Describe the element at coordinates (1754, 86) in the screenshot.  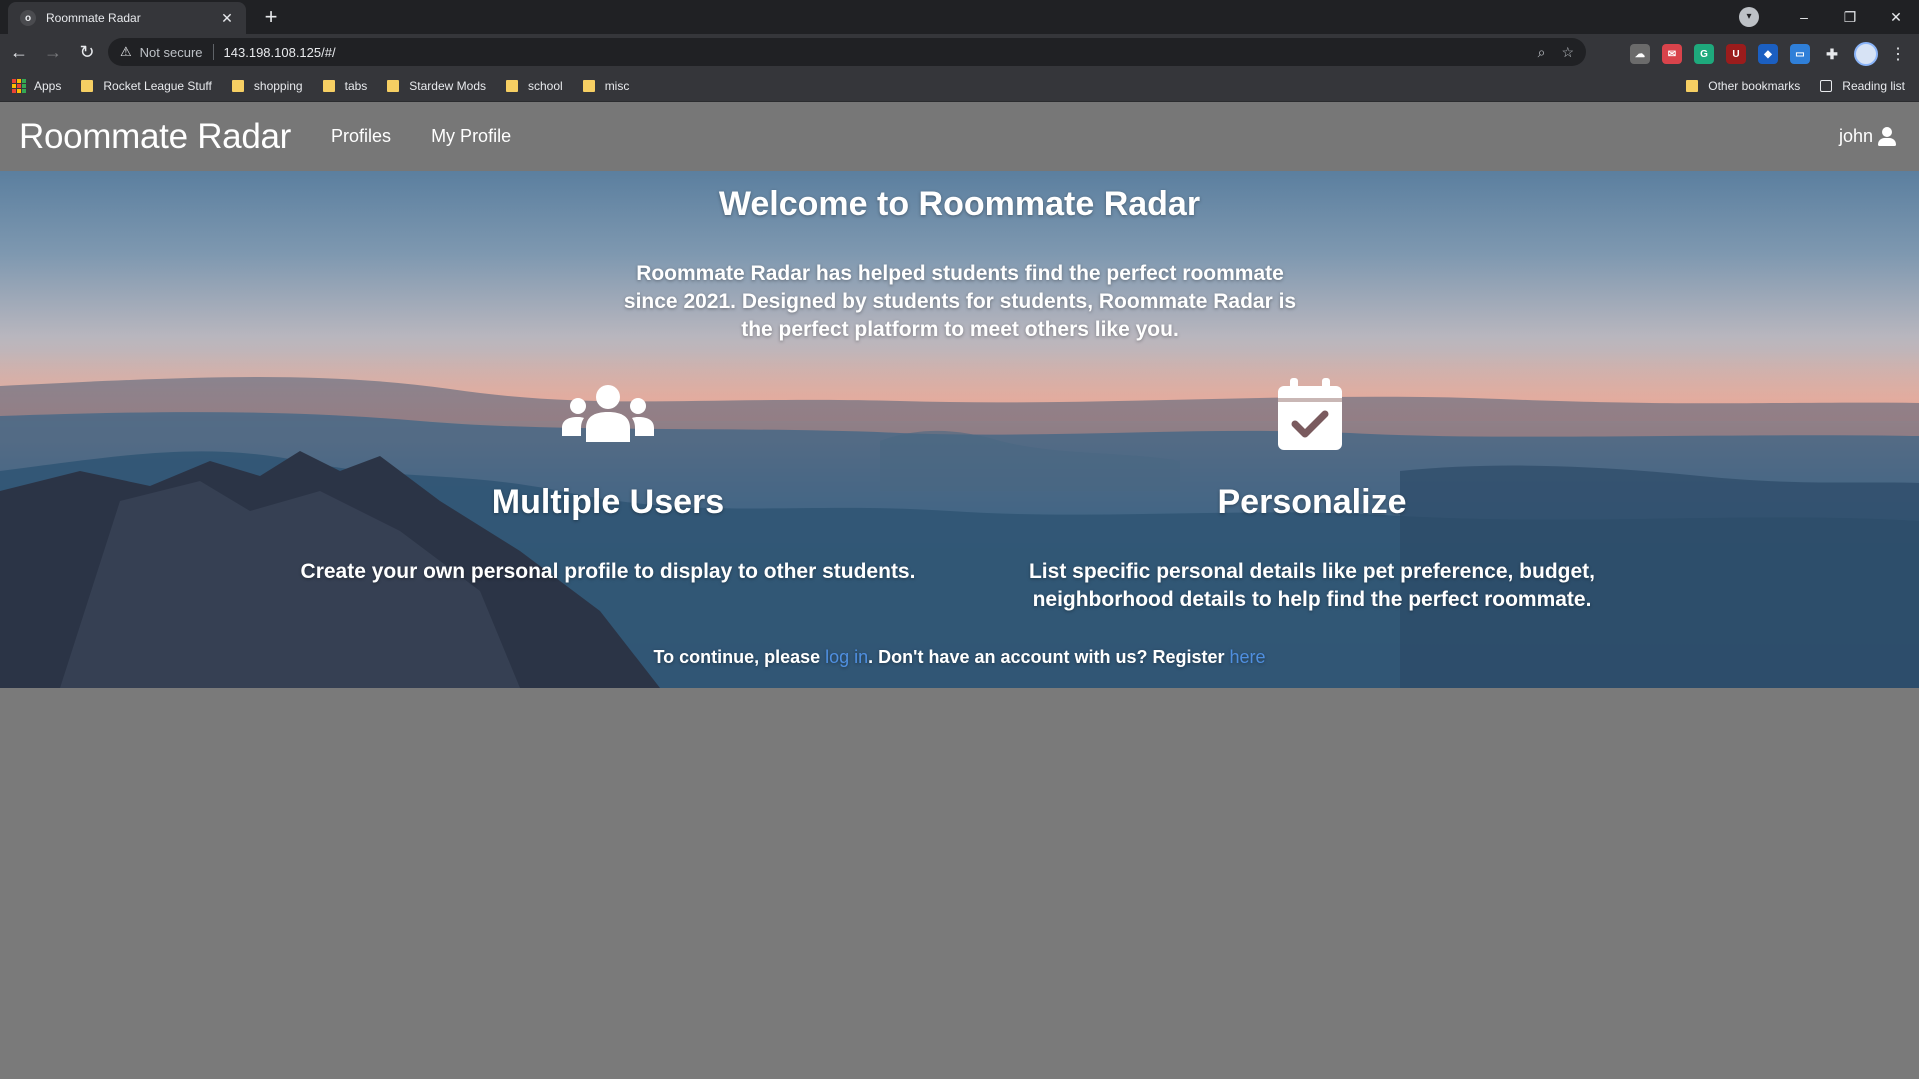
I see `other-bookmarks-label: Other bookmarks` at that location.